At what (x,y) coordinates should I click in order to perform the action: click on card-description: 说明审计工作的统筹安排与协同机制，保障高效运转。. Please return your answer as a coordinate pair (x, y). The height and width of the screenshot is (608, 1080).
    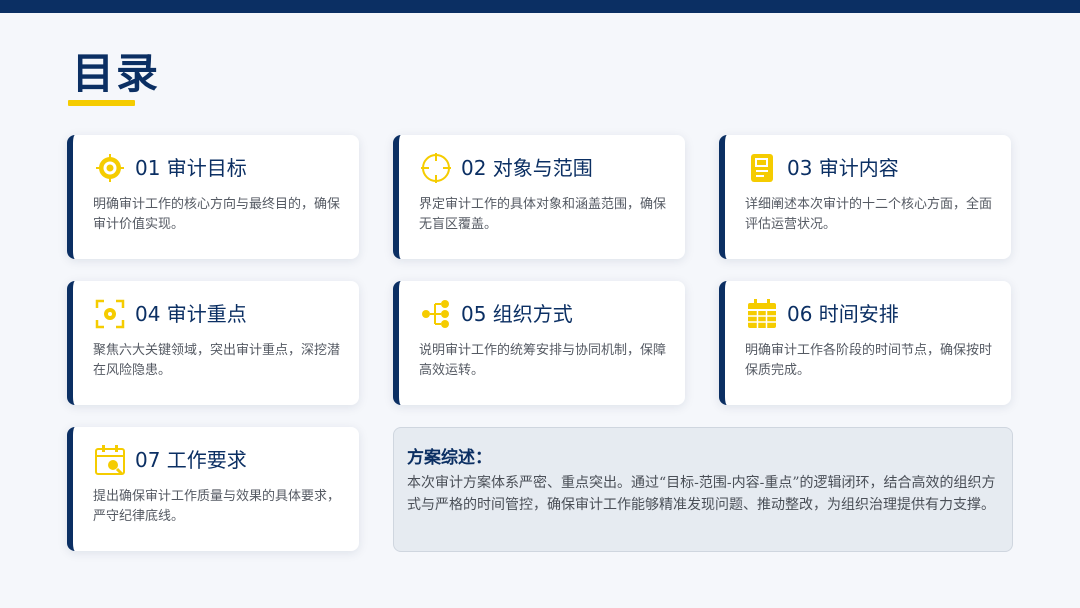
    Looking at the image, I should click on (543, 360).